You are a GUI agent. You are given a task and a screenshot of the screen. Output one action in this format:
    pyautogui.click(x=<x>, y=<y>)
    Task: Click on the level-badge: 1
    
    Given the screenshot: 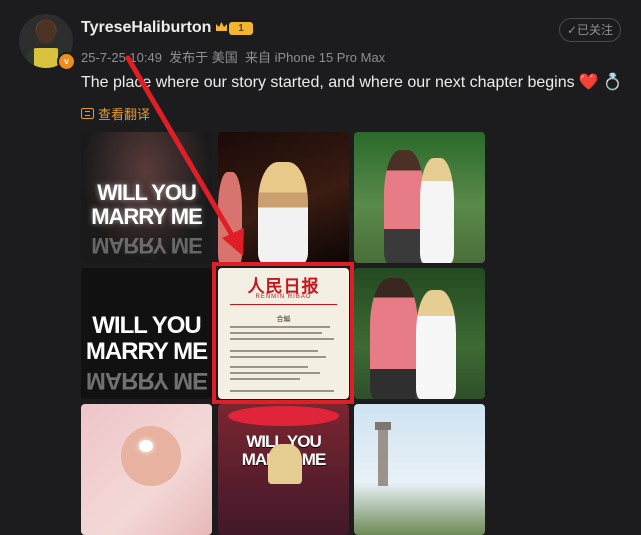 What is the action you would take?
    pyautogui.click(x=241, y=28)
    